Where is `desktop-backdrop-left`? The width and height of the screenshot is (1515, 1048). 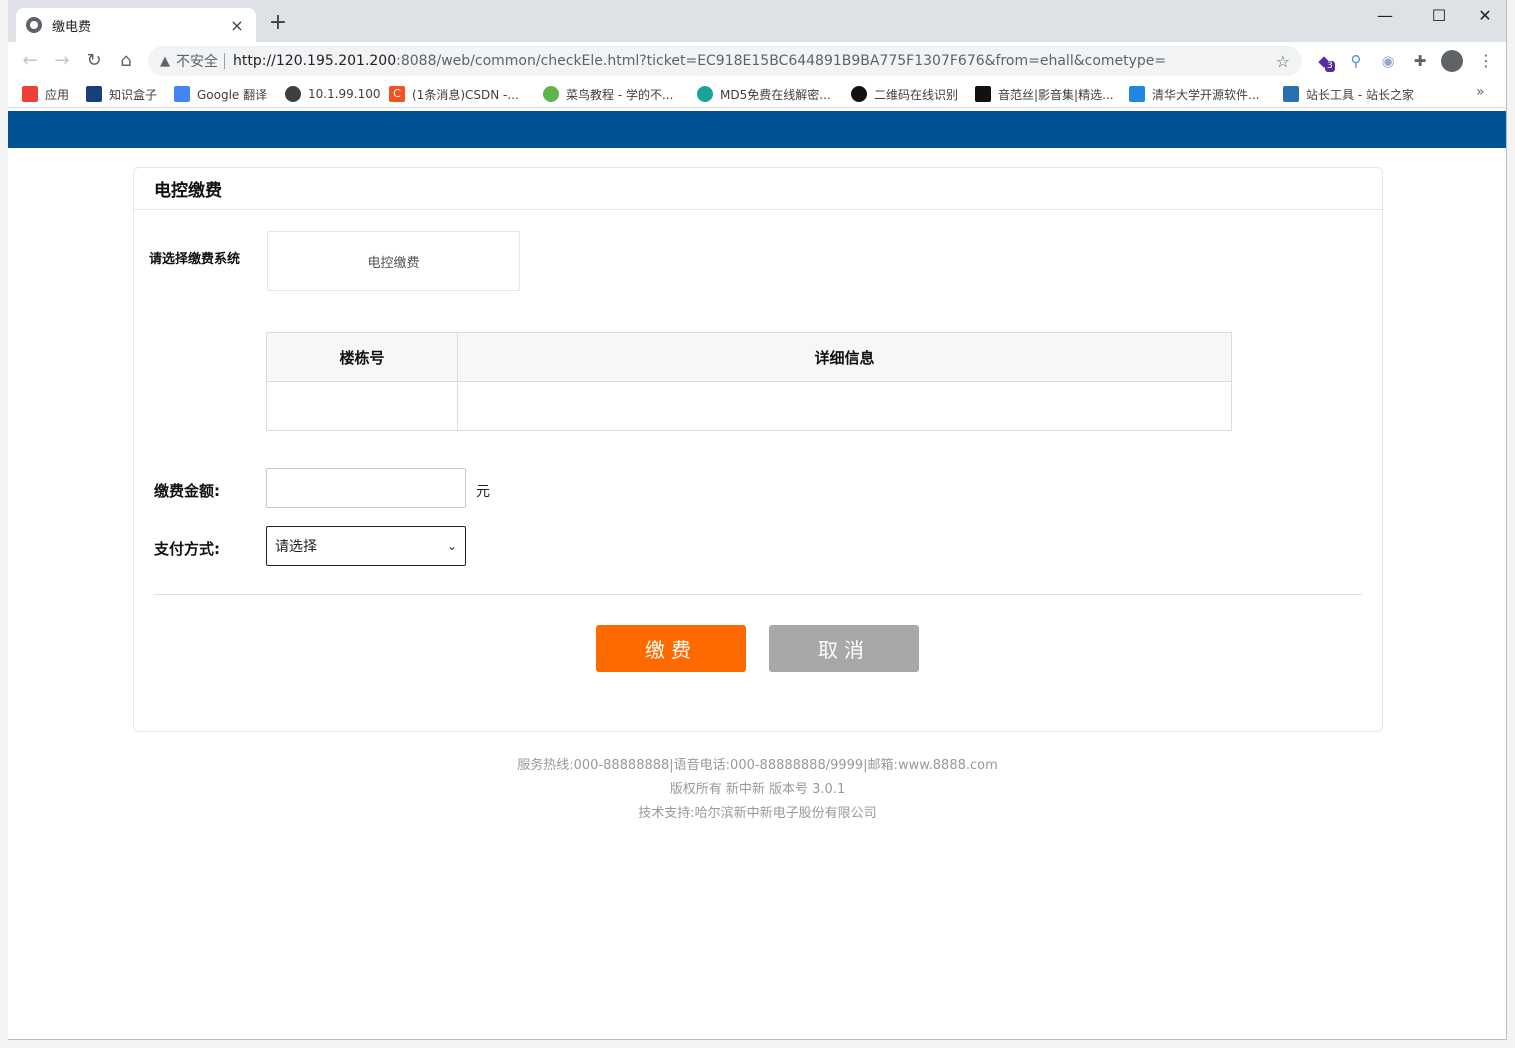
desktop-backdrop-left is located at coordinates (4, 524).